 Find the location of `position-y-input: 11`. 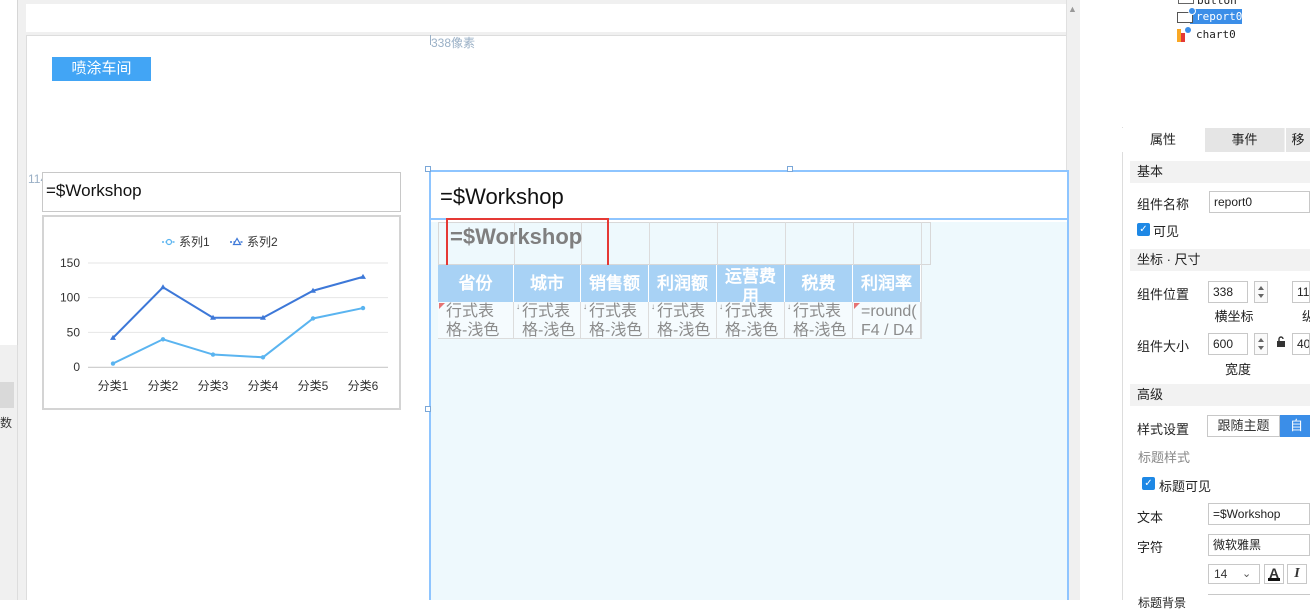

position-y-input: 11 is located at coordinates (1301, 292).